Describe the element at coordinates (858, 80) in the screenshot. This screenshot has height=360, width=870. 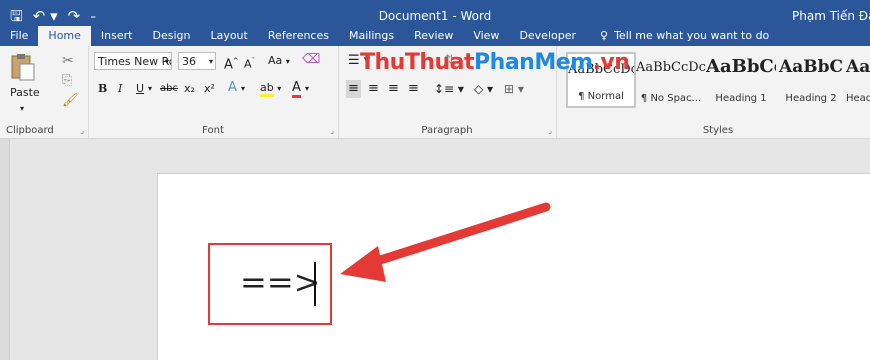
I see `style-heading: AaBbCcc Heading` at that location.